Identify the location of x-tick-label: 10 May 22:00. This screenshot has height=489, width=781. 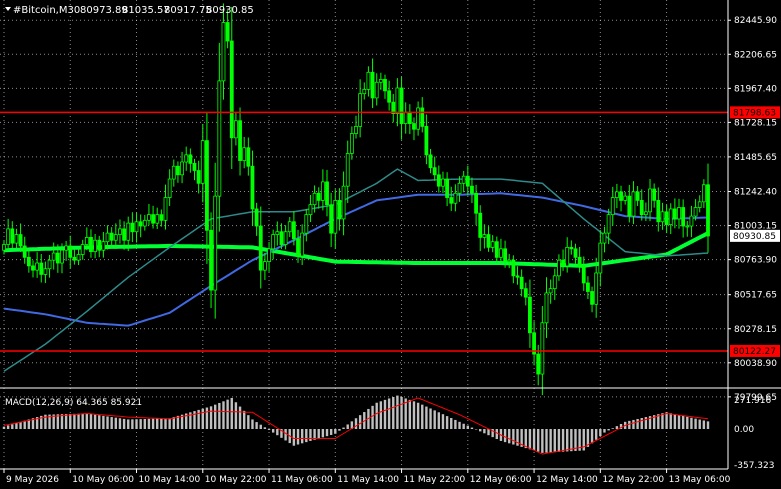
(236, 480).